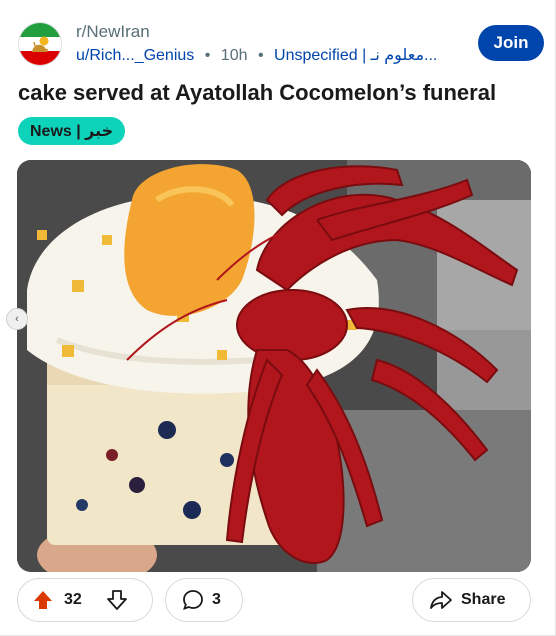 This screenshot has height=636, width=556. Describe the element at coordinates (234, 55) in the screenshot. I see `post-age: 10h` at that location.